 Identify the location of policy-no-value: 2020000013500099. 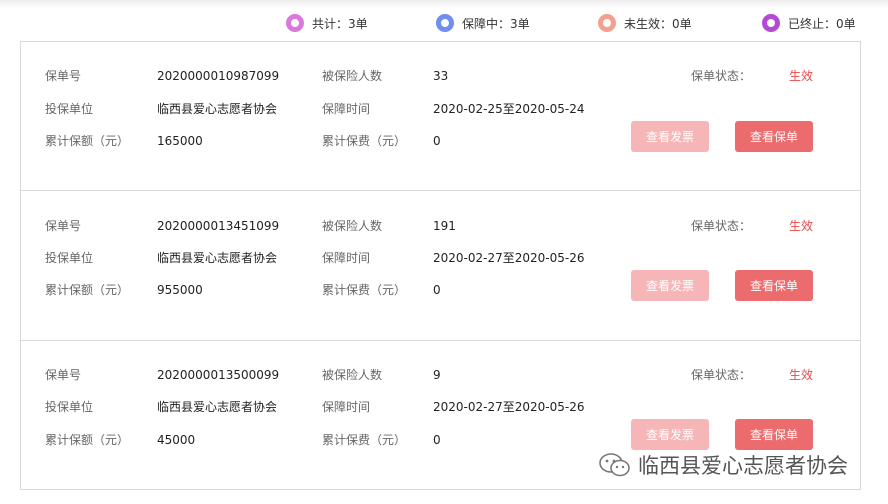
(218, 375).